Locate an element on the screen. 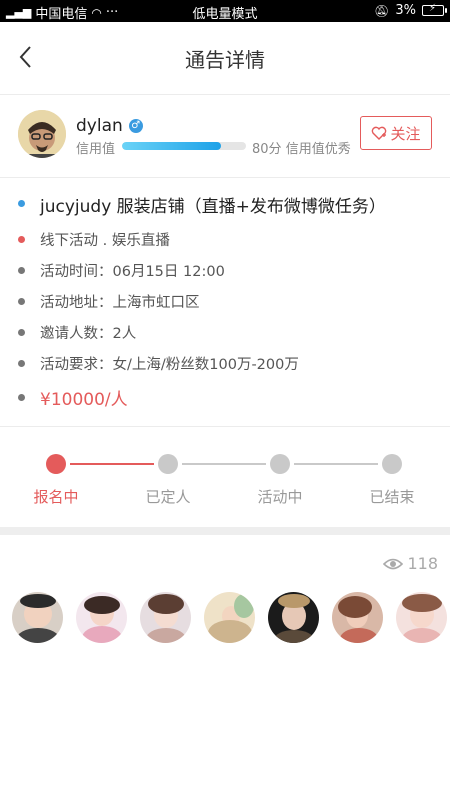  credit-level: 信用值优秀 is located at coordinates (318, 149).